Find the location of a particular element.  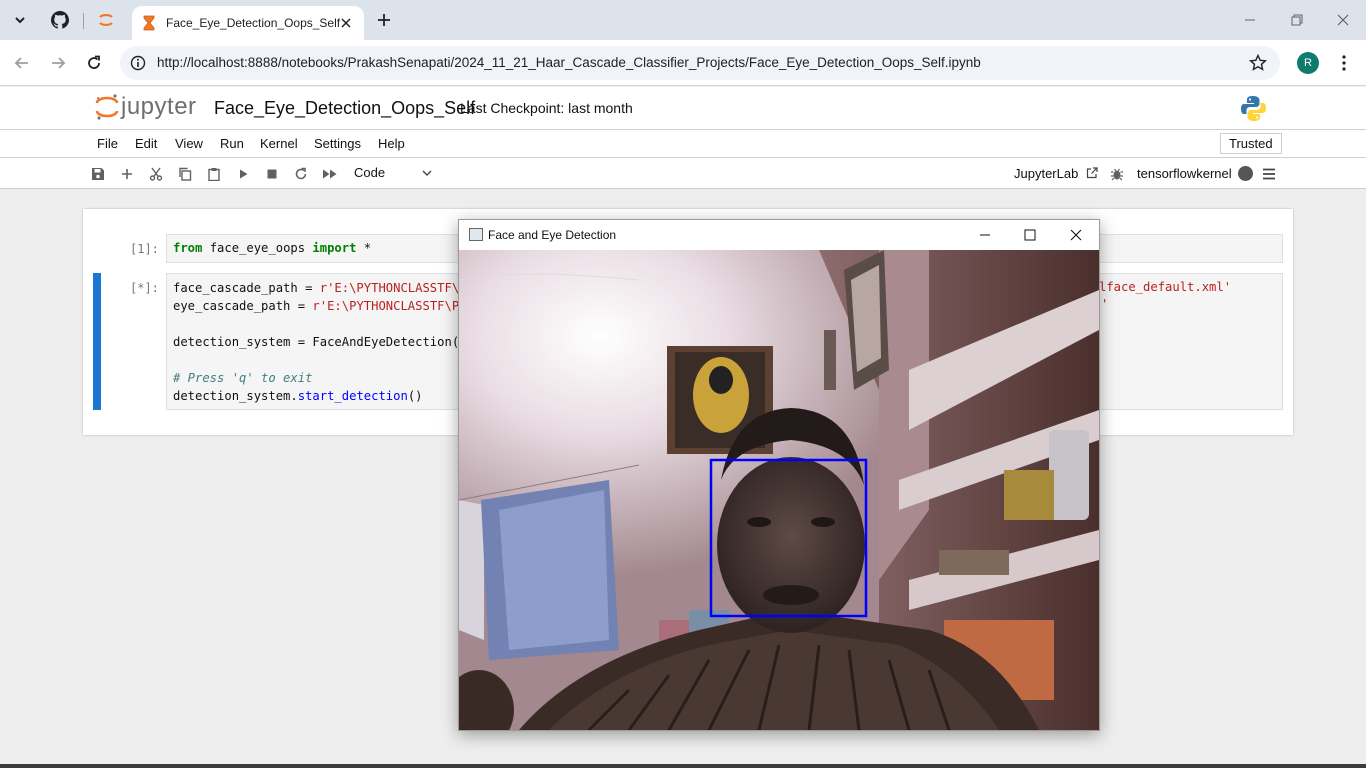

copy-button is located at coordinates (185, 174).